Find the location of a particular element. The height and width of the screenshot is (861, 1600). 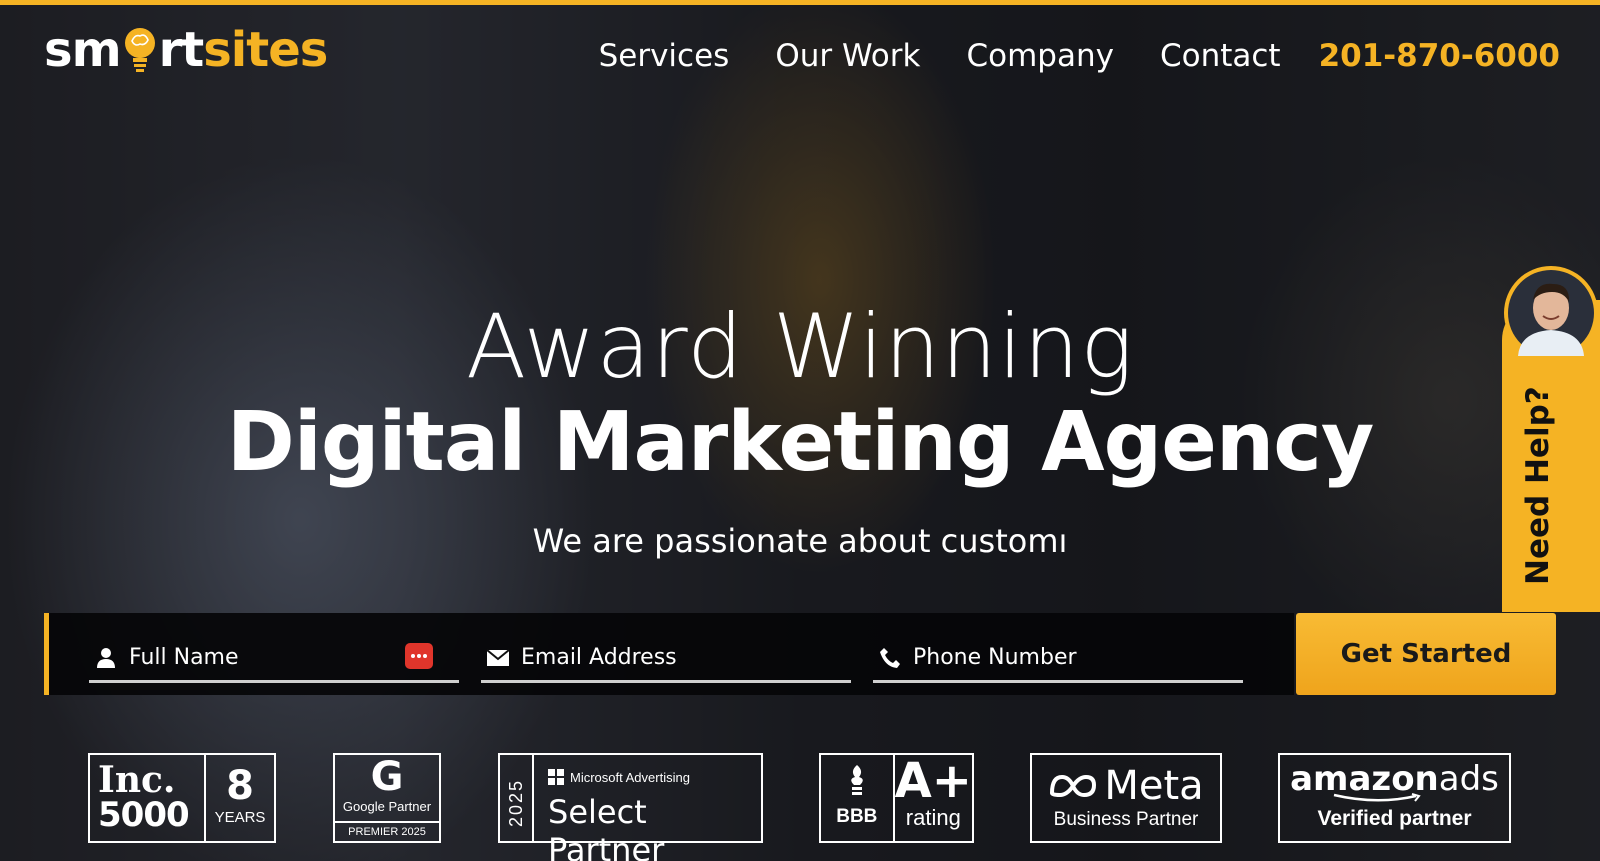

email-field is located at coordinates (666, 659).